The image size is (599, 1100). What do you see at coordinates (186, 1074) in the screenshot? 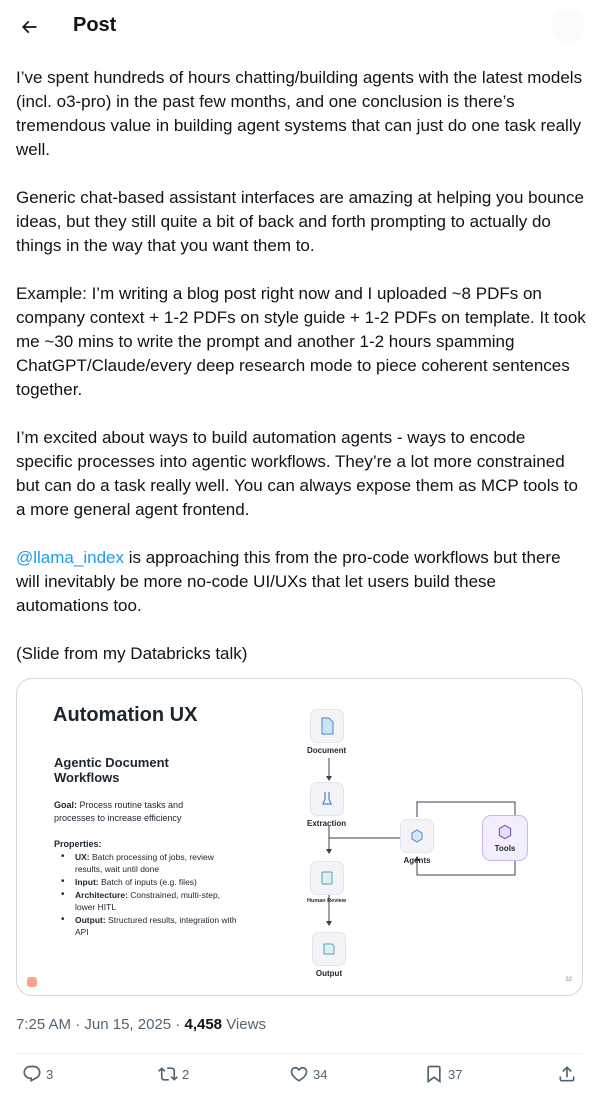
I see `repost-count: 2` at bounding box center [186, 1074].